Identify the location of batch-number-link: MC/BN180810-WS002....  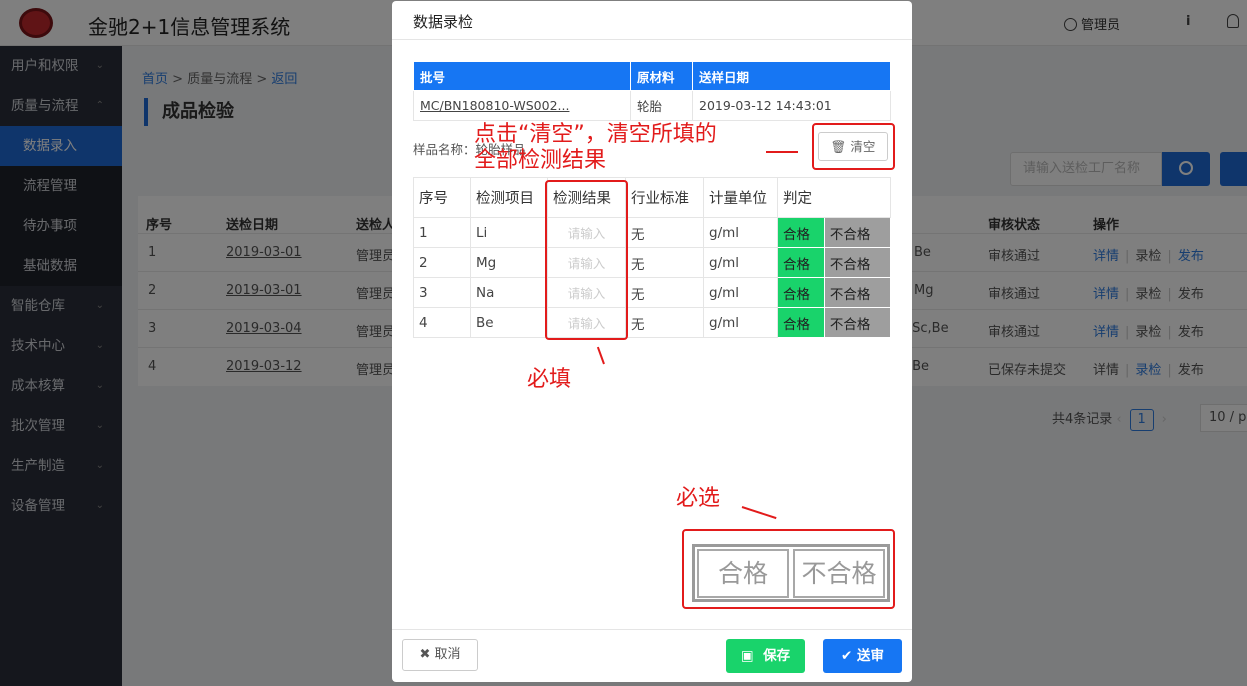
(522, 105).